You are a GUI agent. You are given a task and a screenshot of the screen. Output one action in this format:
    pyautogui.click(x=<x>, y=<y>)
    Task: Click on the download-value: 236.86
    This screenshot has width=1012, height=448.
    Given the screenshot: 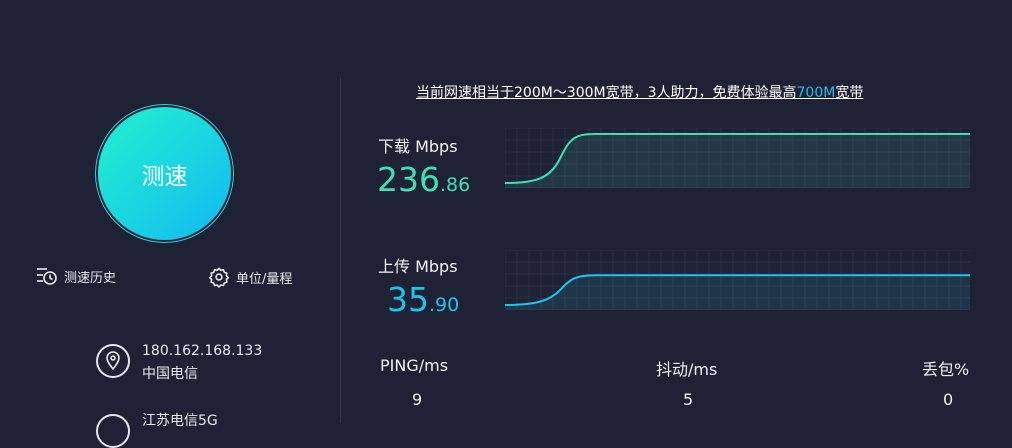 What is the action you would take?
    pyautogui.click(x=423, y=179)
    